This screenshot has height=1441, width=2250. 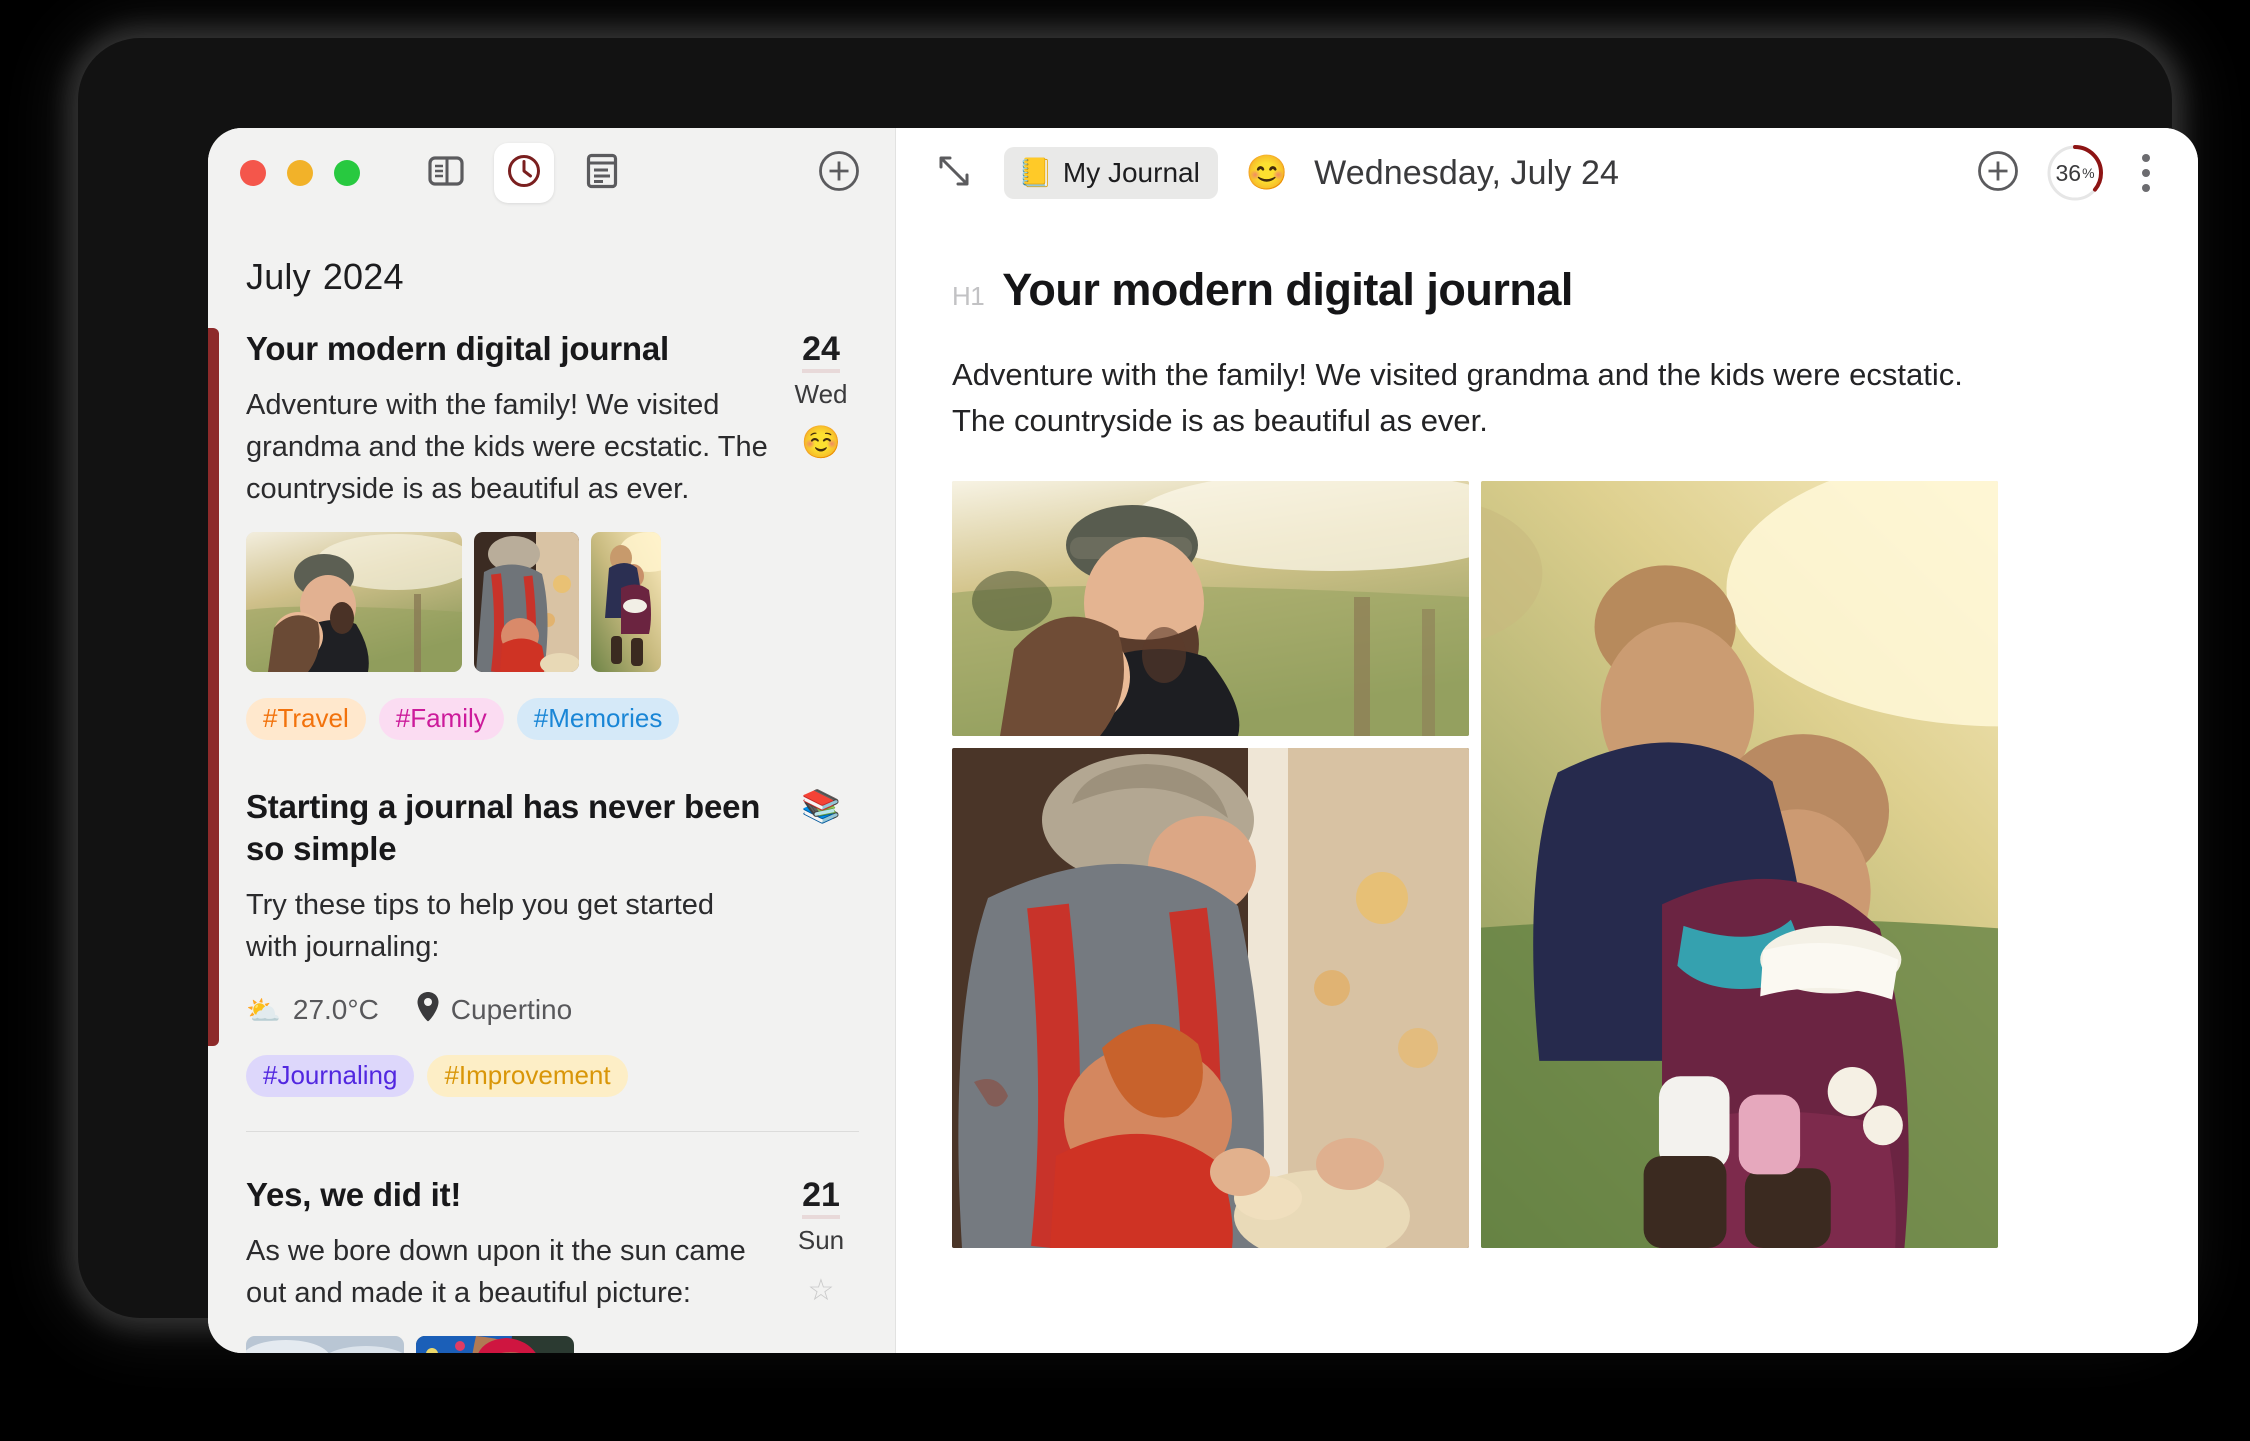 What do you see at coordinates (1287, 290) in the screenshot?
I see `document-title: Your modern digital journal` at bounding box center [1287, 290].